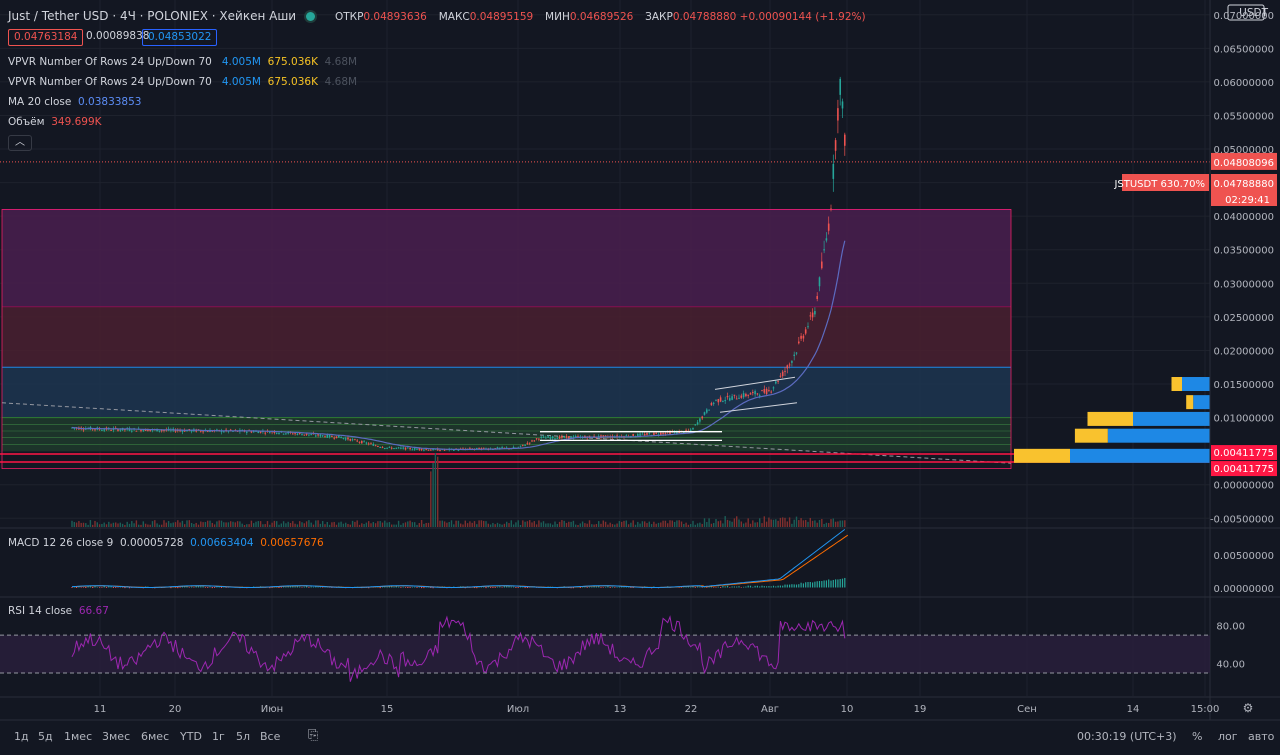 The height and width of the screenshot is (755, 1280). What do you see at coordinates (1176, 384) in the screenshot?
I see `vpvr-profile-bar` at bounding box center [1176, 384].